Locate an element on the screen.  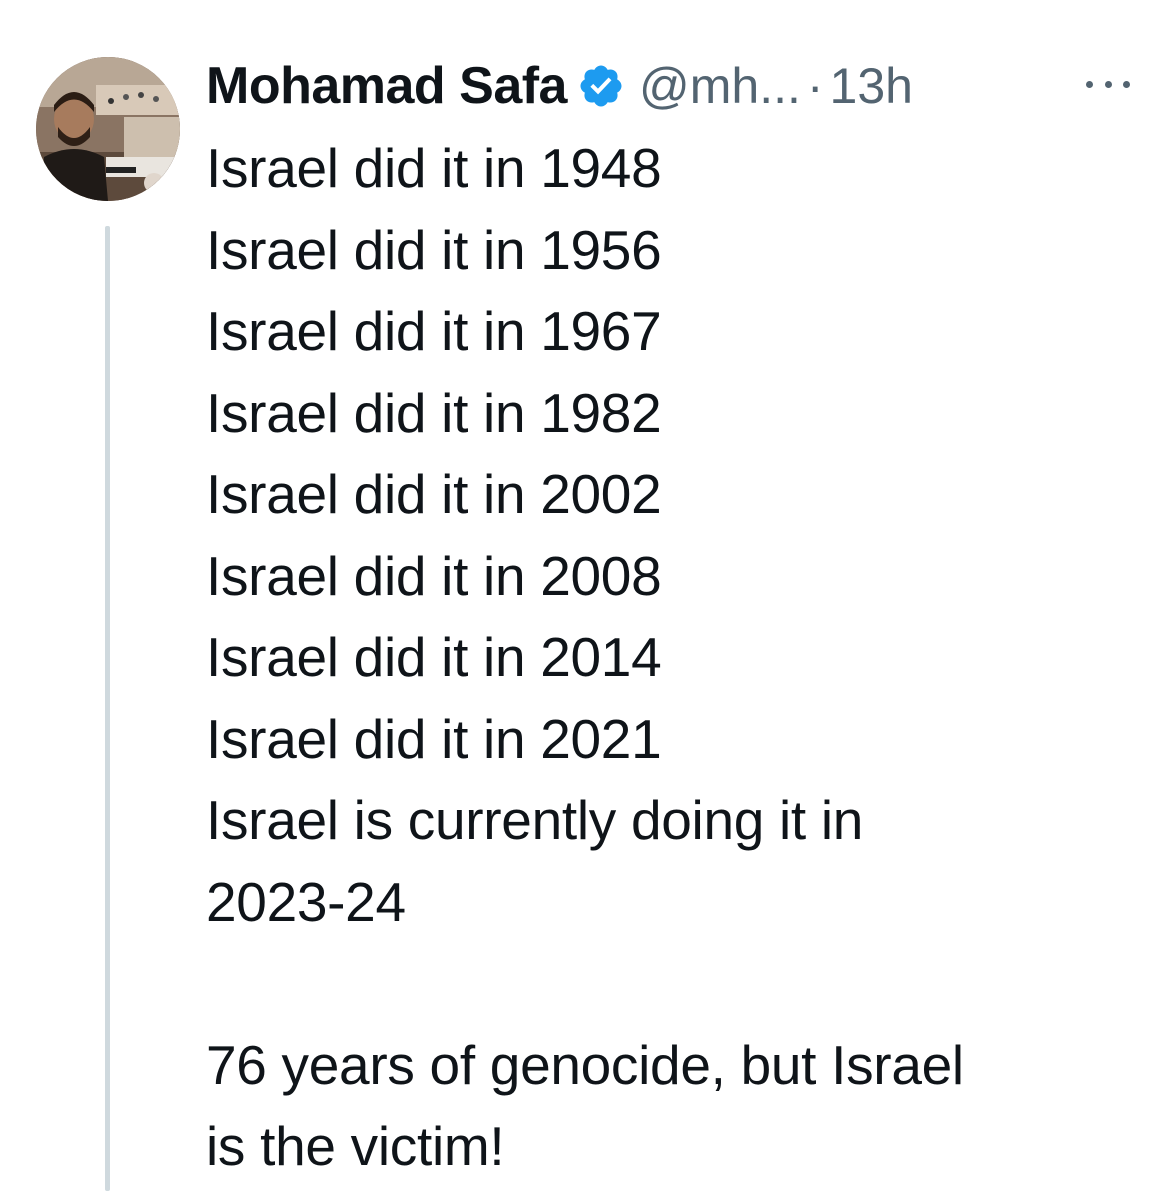
avatar is located at coordinates (108, 129).